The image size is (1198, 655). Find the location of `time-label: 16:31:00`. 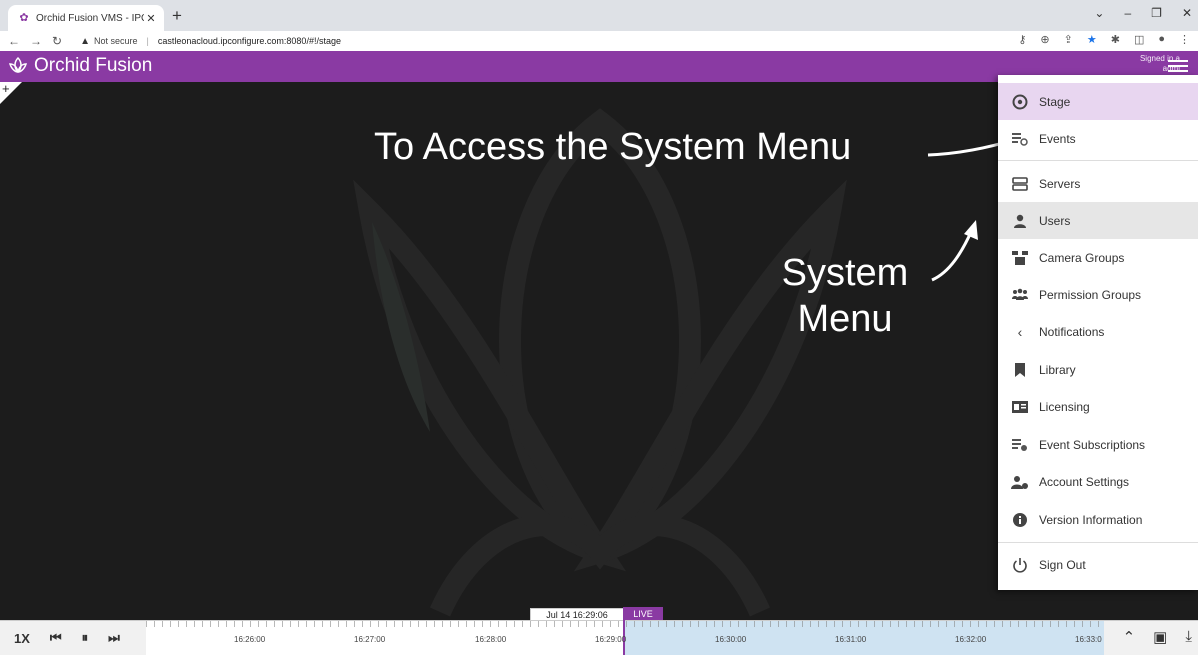

time-label: 16:31:00 is located at coordinates (851, 639).